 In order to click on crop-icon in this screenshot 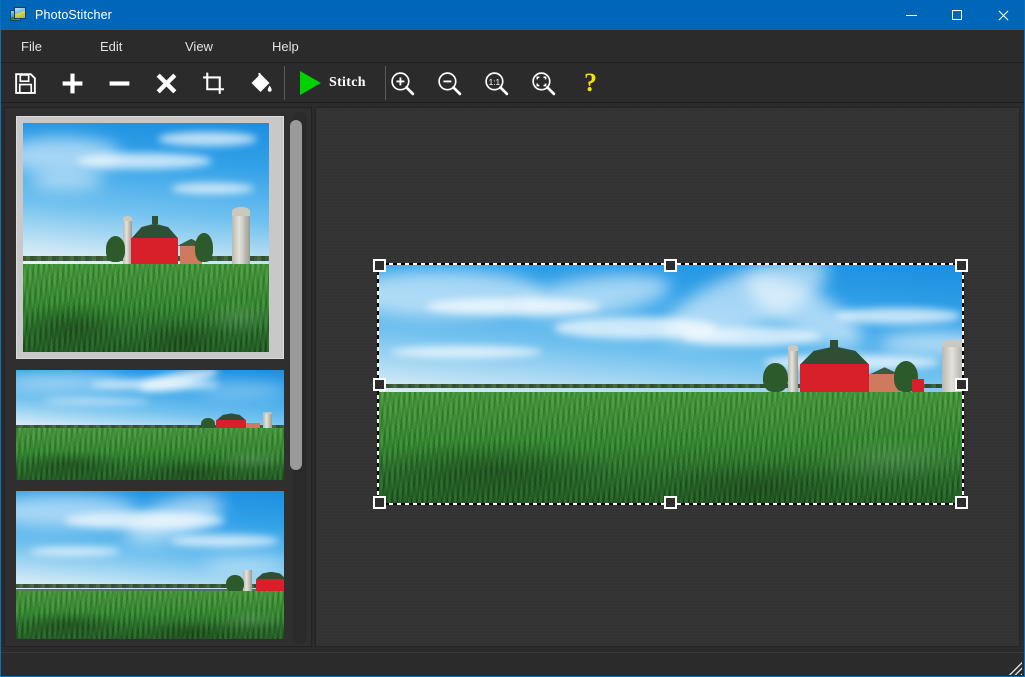, I will do `click(213, 83)`.